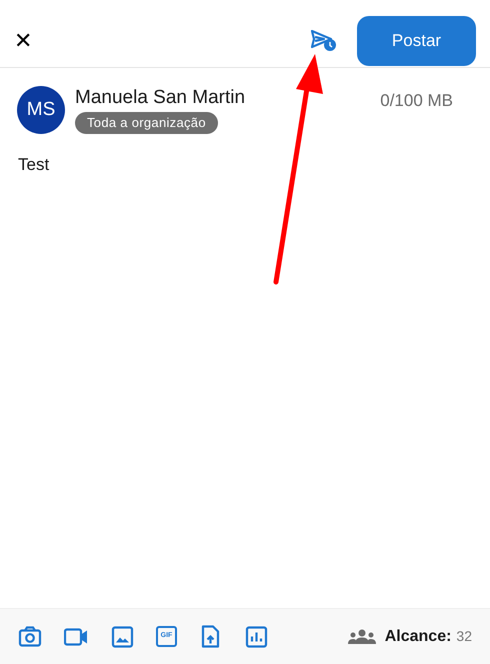 This screenshot has height=664, width=490. What do you see at coordinates (324, 41) in the screenshot?
I see `schedule-send-icon` at bounding box center [324, 41].